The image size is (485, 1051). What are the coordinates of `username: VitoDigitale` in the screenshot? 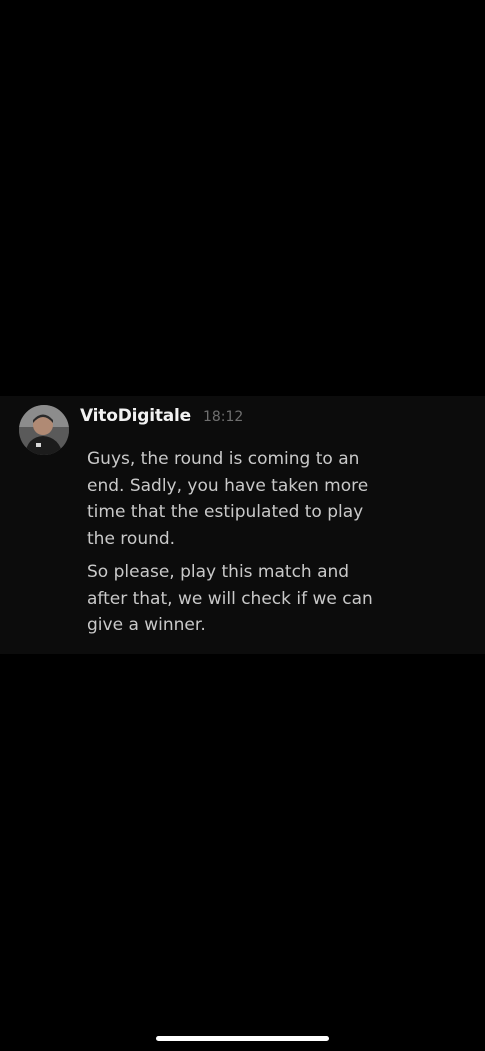 It's located at (135, 416).